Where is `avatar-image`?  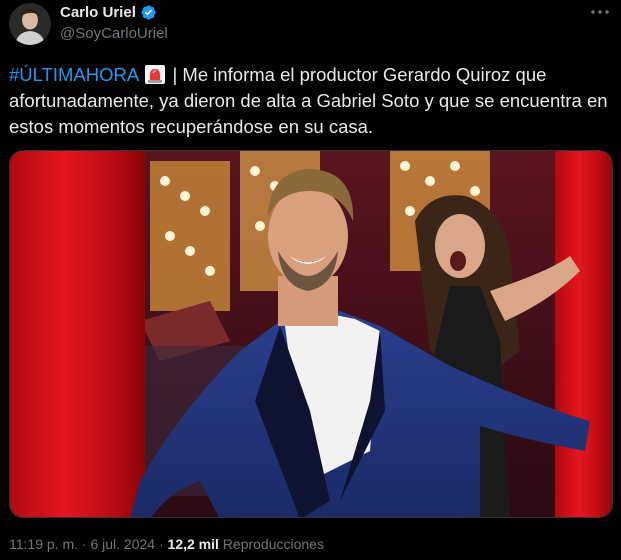 avatar-image is located at coordinates (30, 24).